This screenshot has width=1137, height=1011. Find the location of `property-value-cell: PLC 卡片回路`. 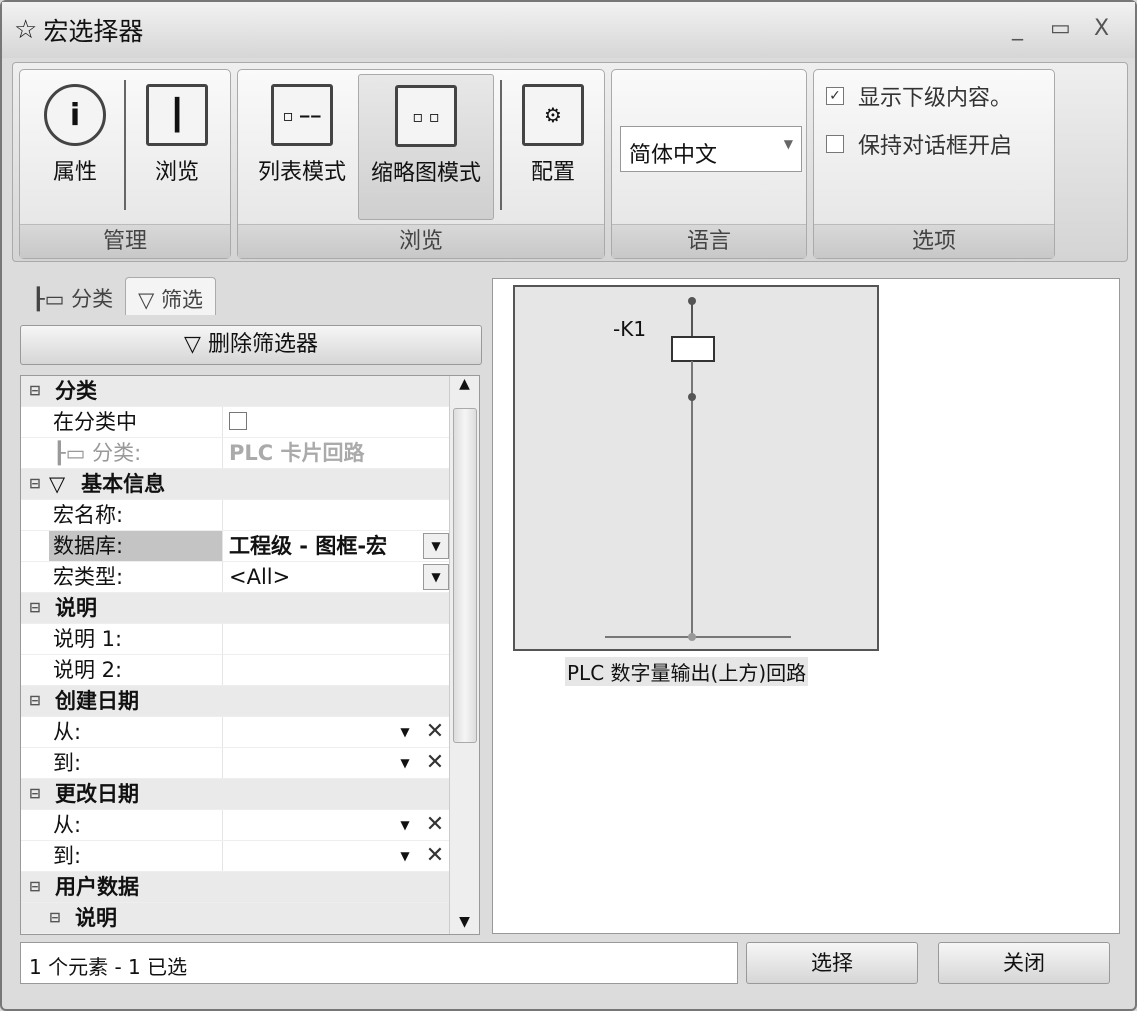

property-value-cell: PLC 卡片回路 is located at coordinates (336, 453).